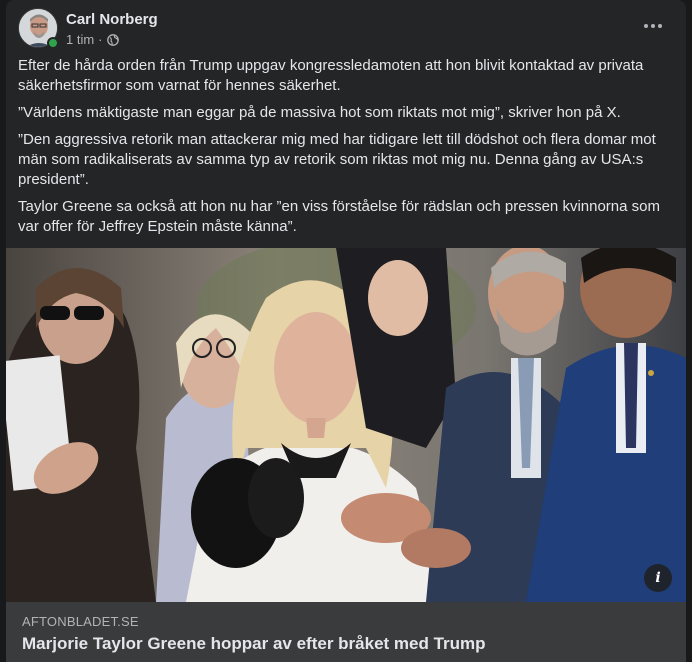 This screenshot has width=692, height=662. I want to click on more-options-icon, so click(653, 26).